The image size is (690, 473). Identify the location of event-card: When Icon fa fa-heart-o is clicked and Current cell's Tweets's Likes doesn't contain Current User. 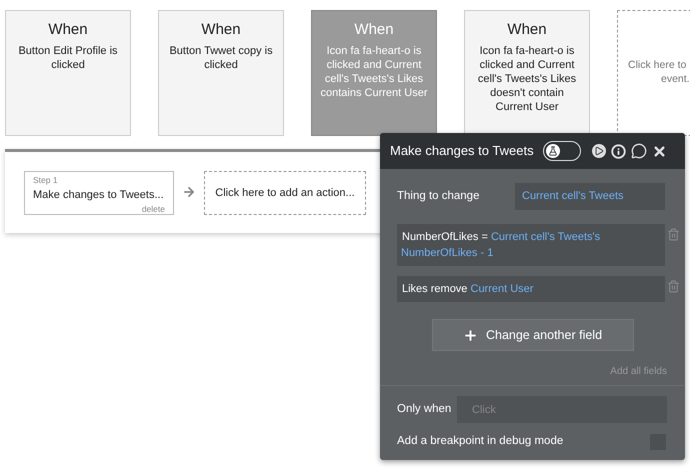
(527, 73).